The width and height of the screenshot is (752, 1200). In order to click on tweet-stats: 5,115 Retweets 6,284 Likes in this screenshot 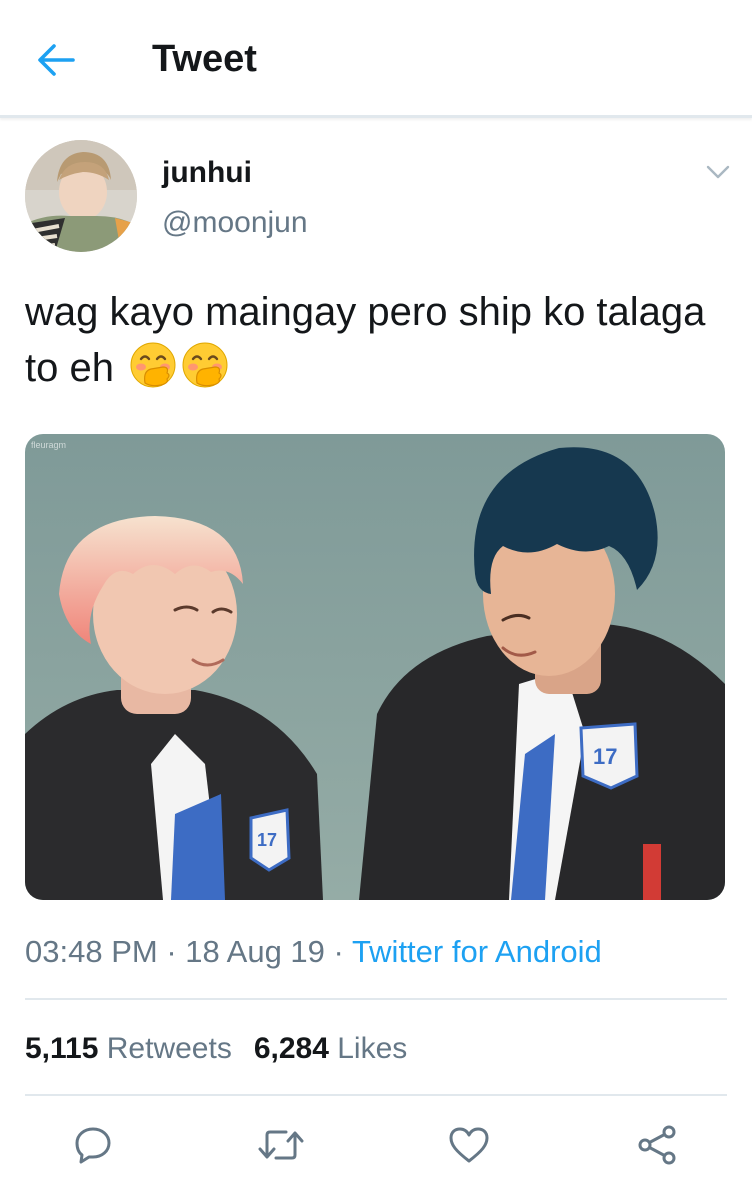, I will do `click(216, 1049)`.